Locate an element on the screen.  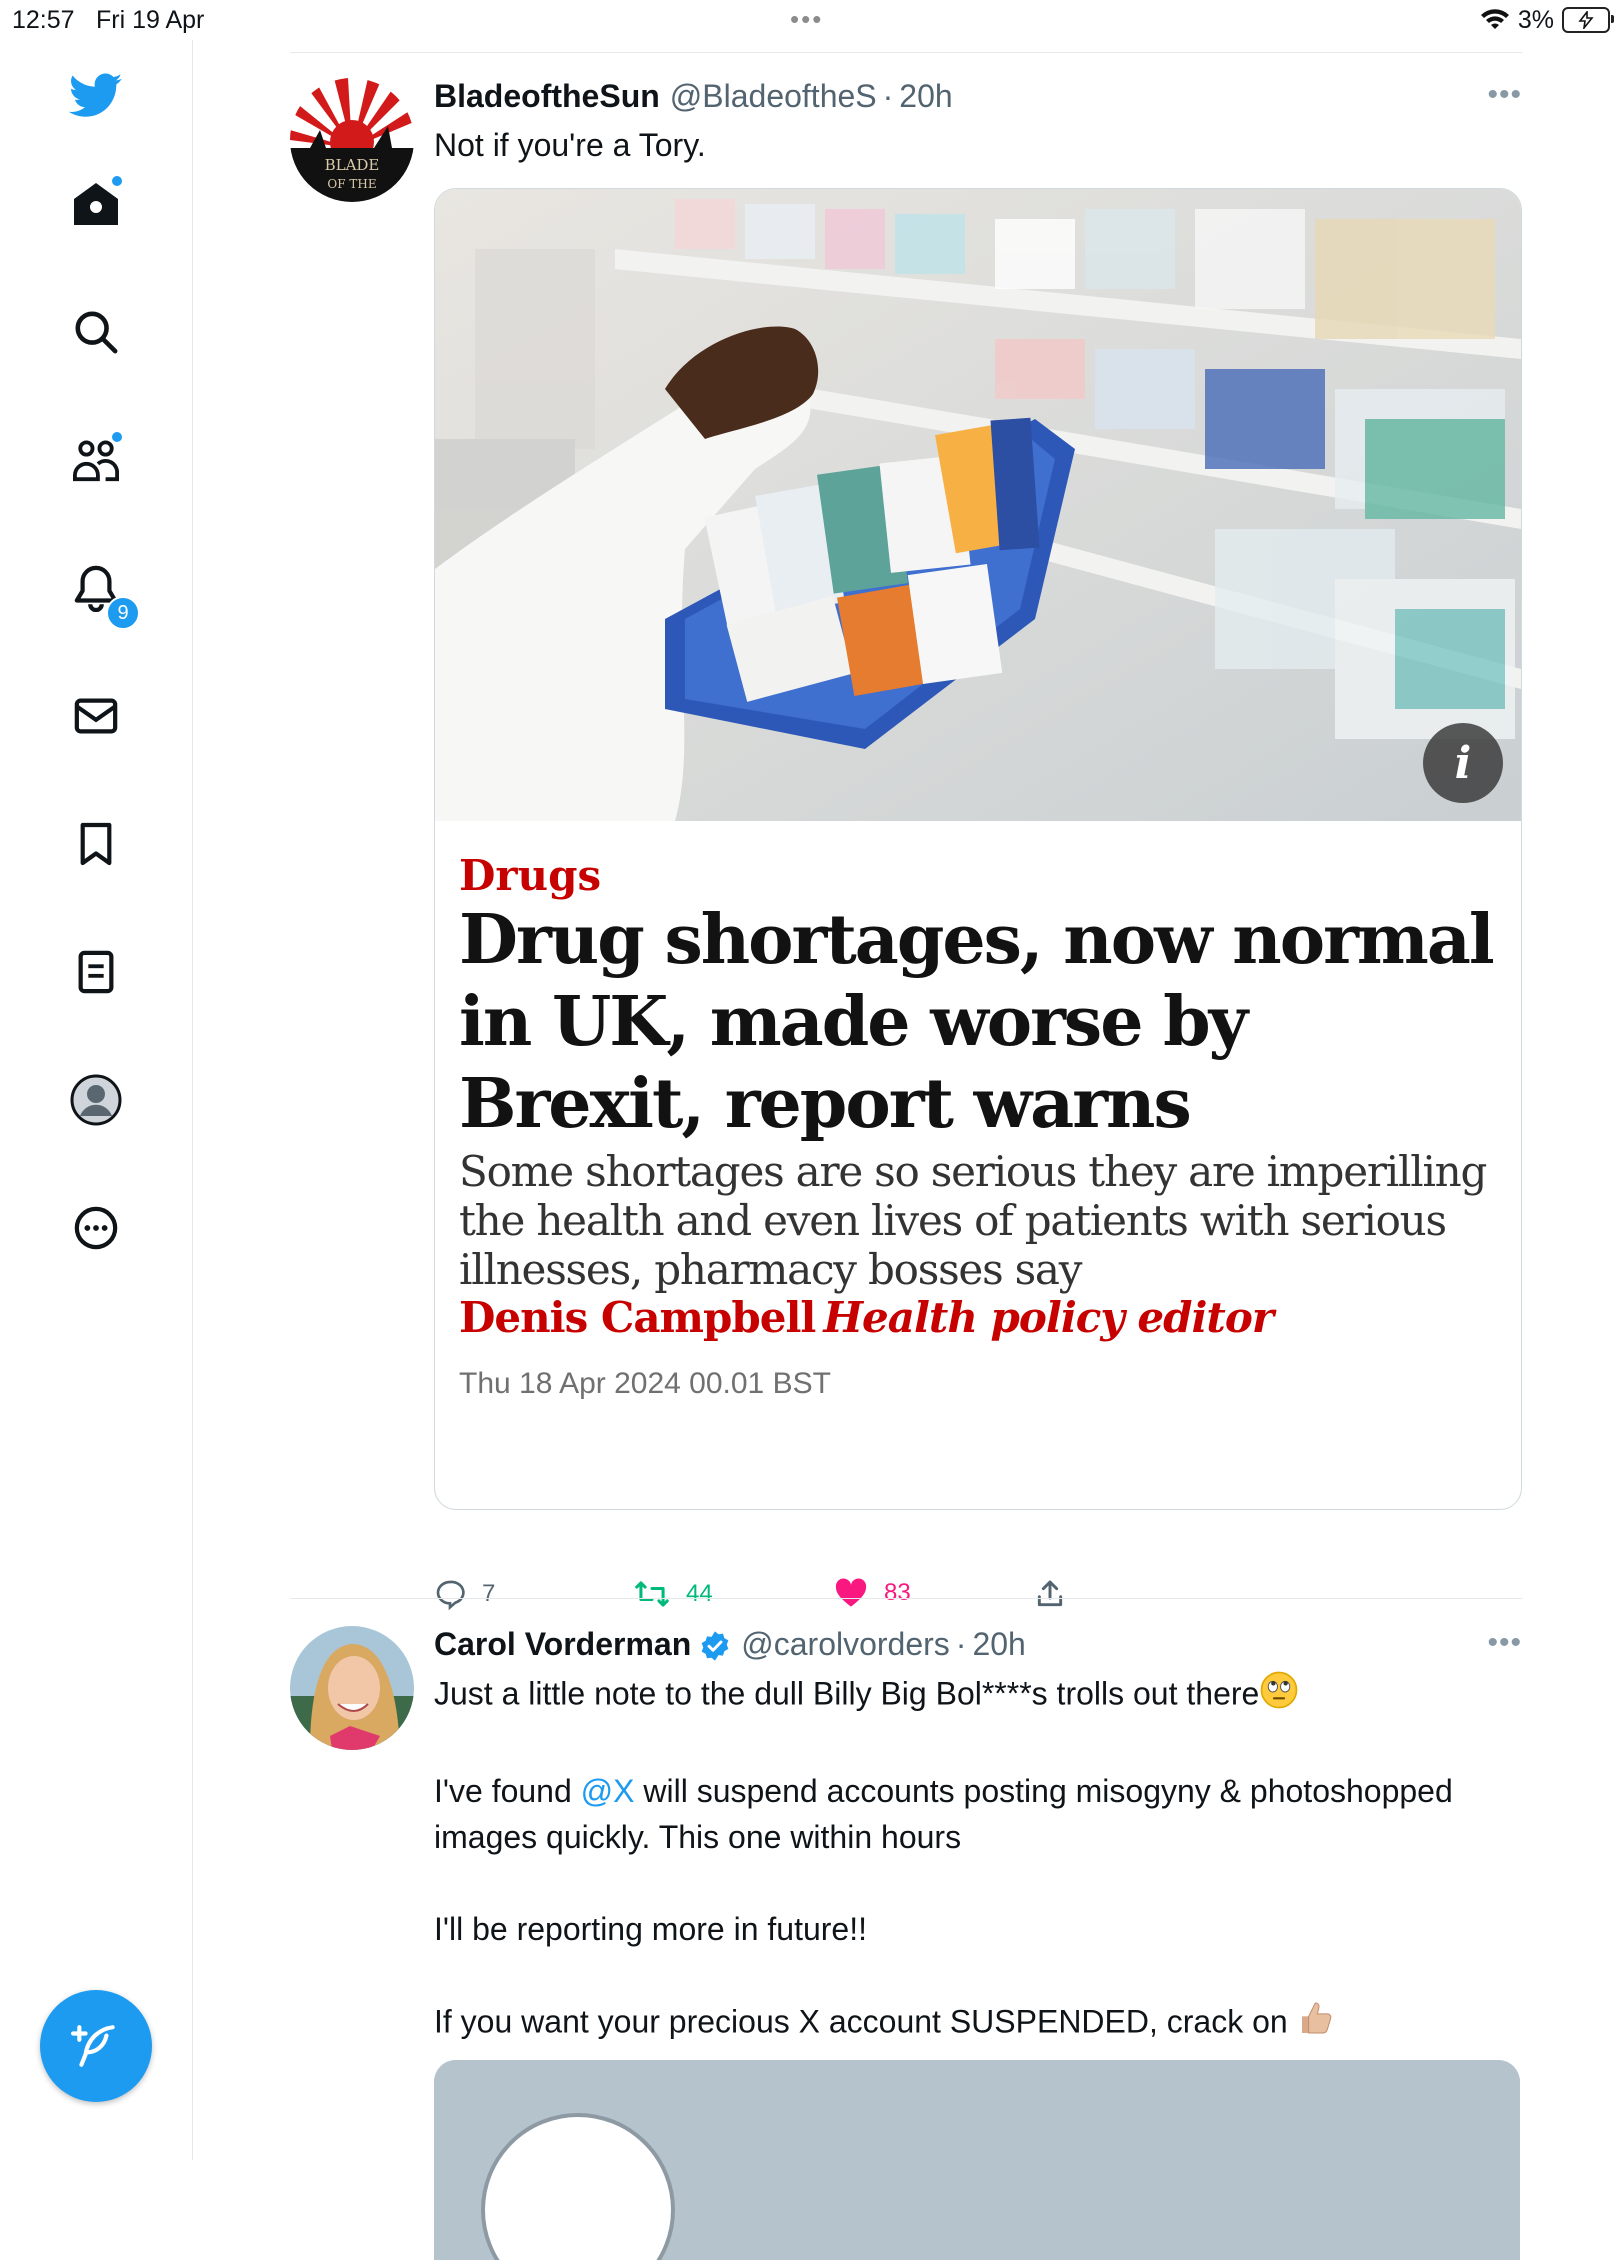
avatar-carolvorderman is located at coordinates (352, 1688).